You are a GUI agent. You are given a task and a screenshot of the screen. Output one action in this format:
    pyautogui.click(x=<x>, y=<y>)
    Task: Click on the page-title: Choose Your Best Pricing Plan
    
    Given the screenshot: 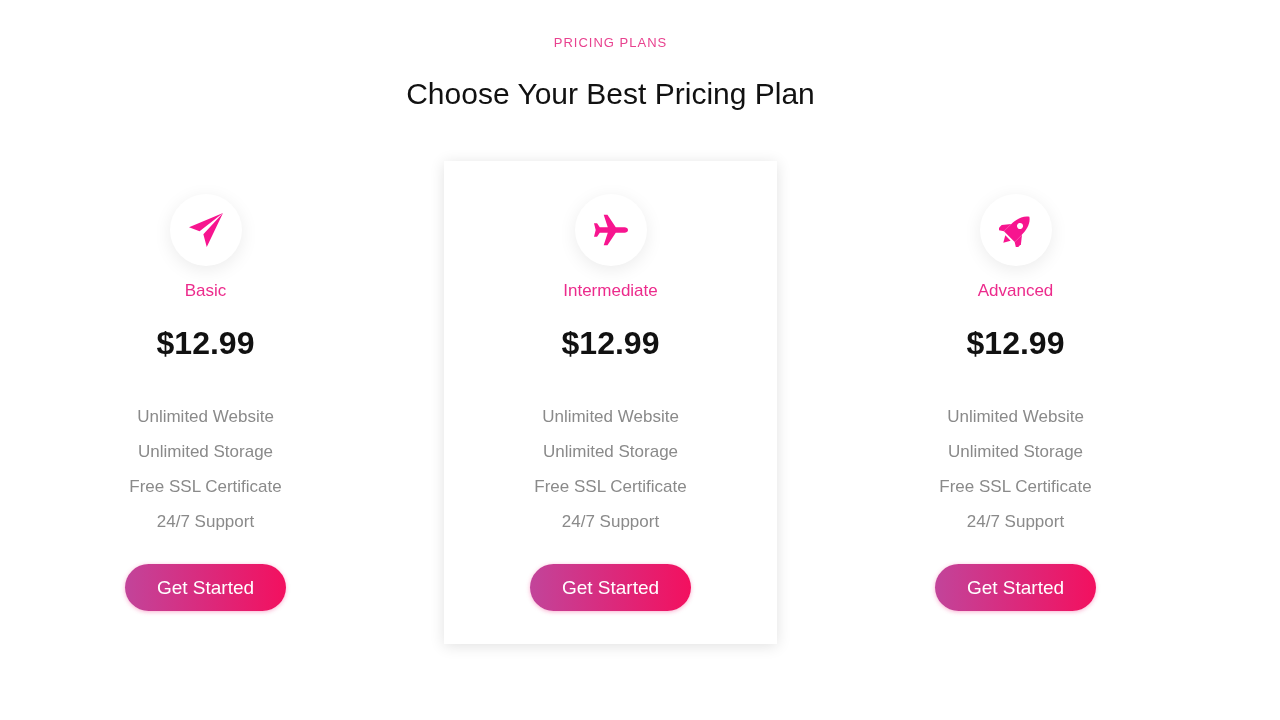 What is the action you would take?
    pyautogui.click(x=610, y=94)
    